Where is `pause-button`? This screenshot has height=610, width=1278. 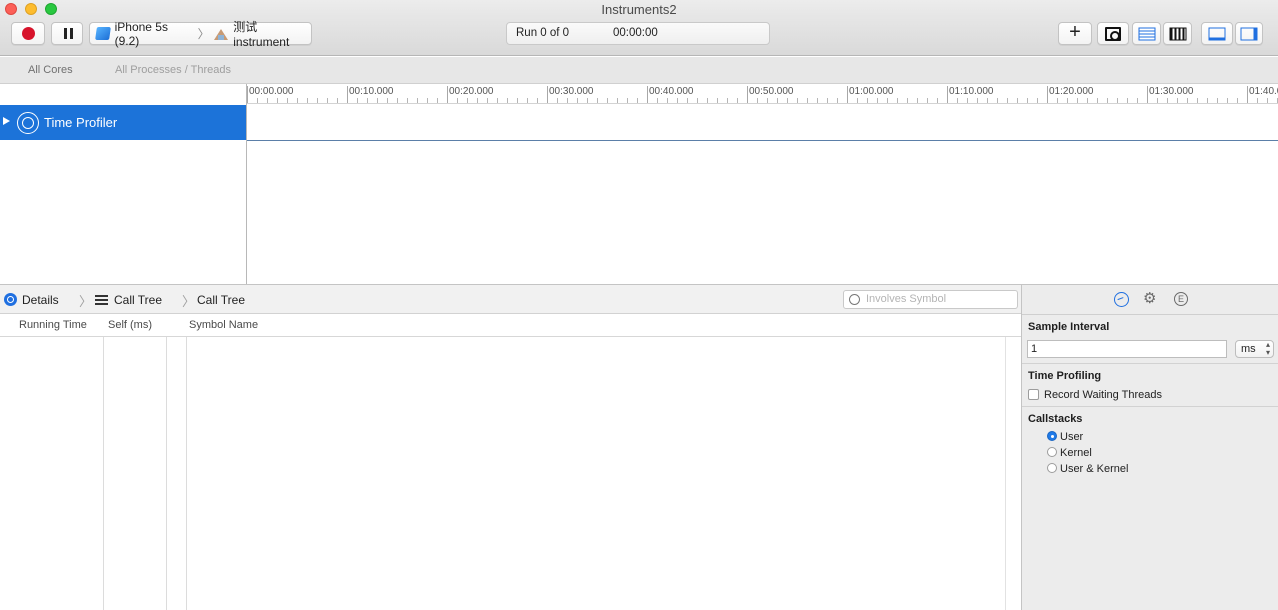
pause-button is located at coordinates (67, 33).